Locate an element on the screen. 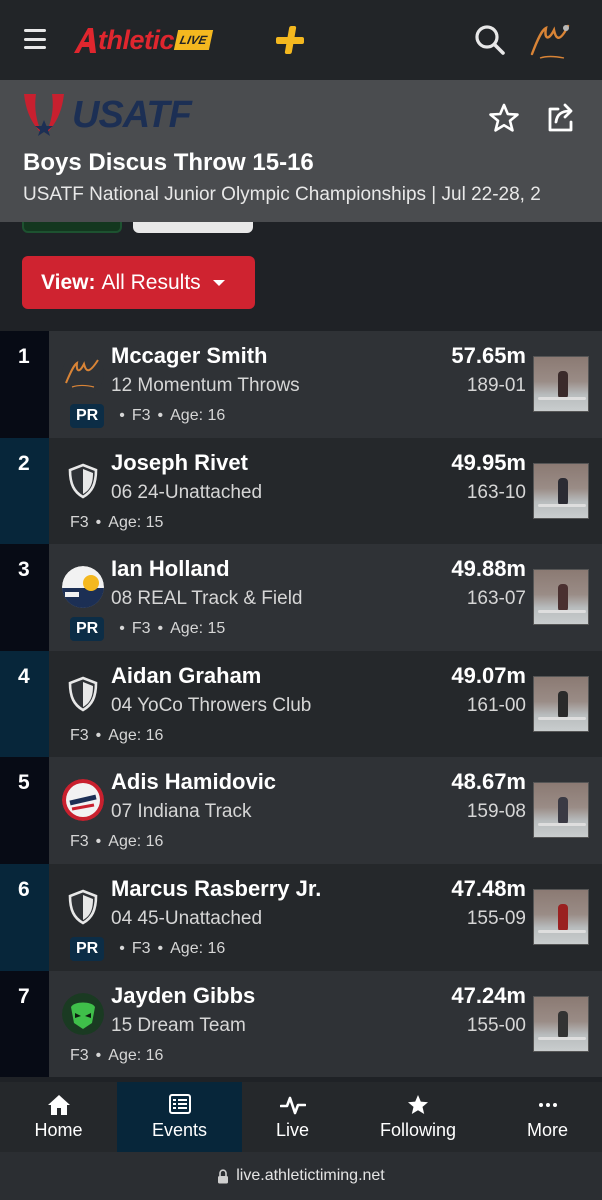  mark-metric: 48.67m is located at coordinates (488, 782).